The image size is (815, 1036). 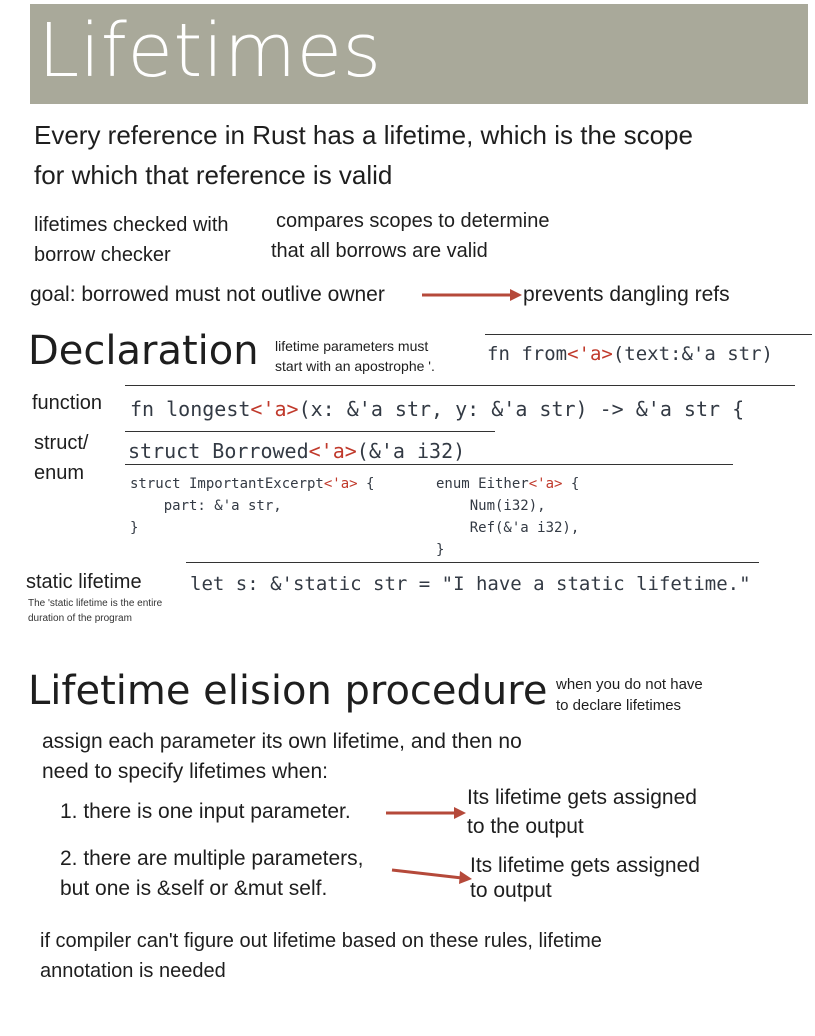 What do you see at coordinates (619, 705) in the screenshot?
I see `elision-note-line-2: to declare lifetimes` at bounding box center [619, 705].